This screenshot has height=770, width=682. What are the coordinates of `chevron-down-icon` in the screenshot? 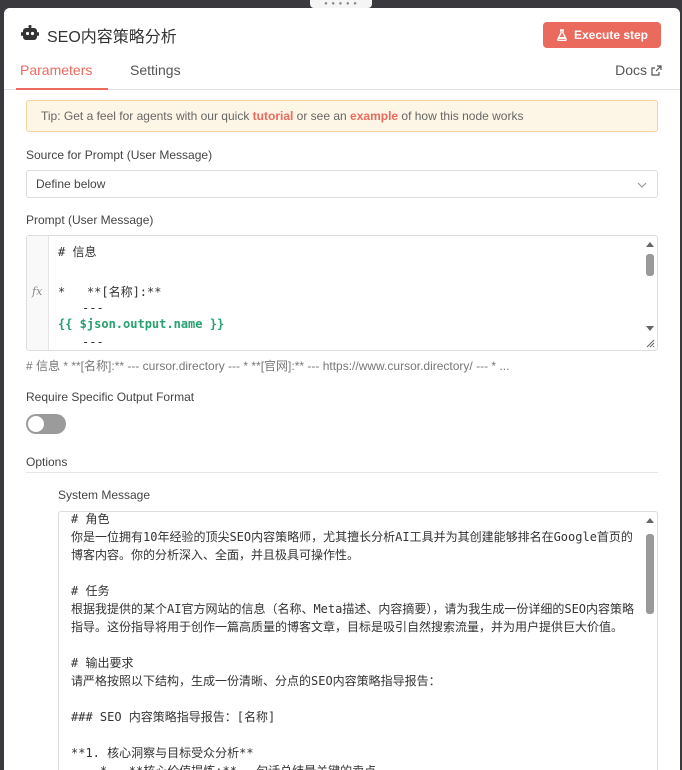 It's located at (642, 185).